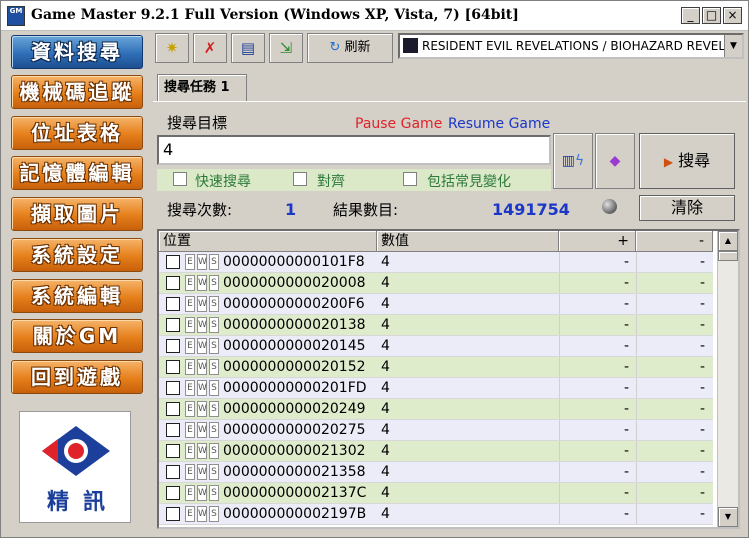  Describe the element at coordinates (728, 517) in the screenshot. I see `scroll-down-icon: ▼` at that location.